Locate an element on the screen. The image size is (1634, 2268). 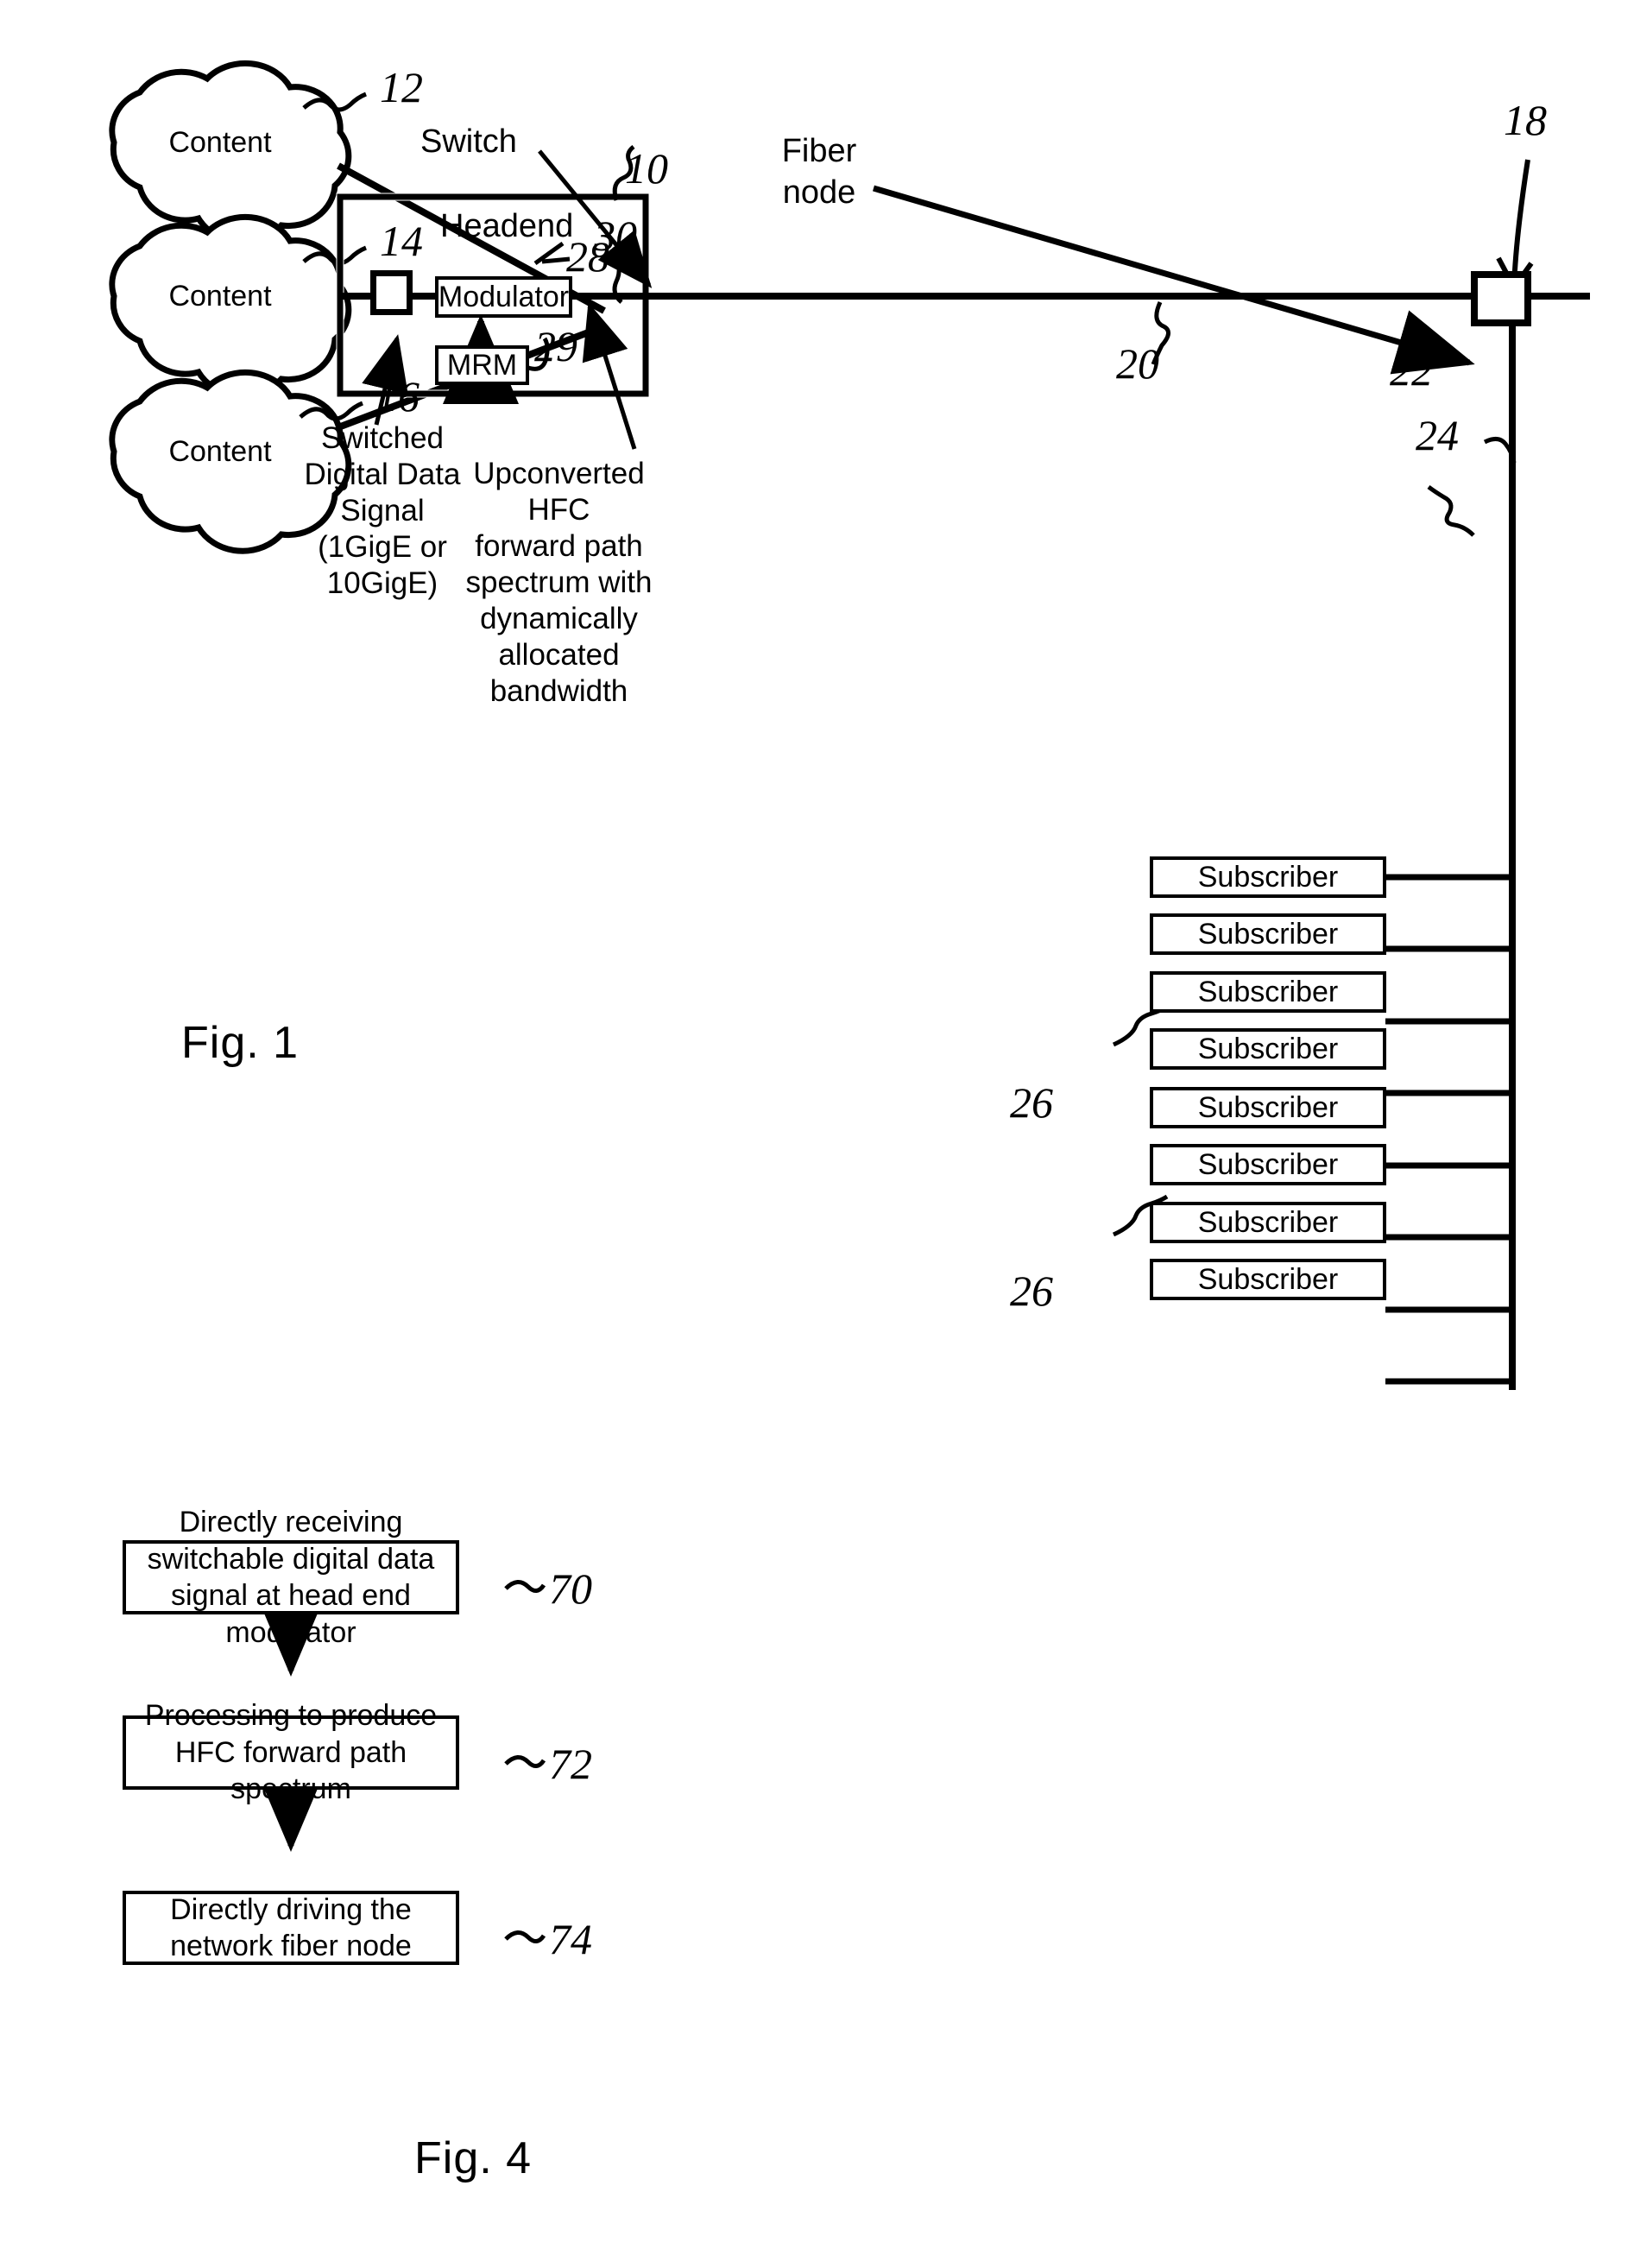
flow-step-74-label: Directly driving the network fiber node is located at coordinates (291, 1927).